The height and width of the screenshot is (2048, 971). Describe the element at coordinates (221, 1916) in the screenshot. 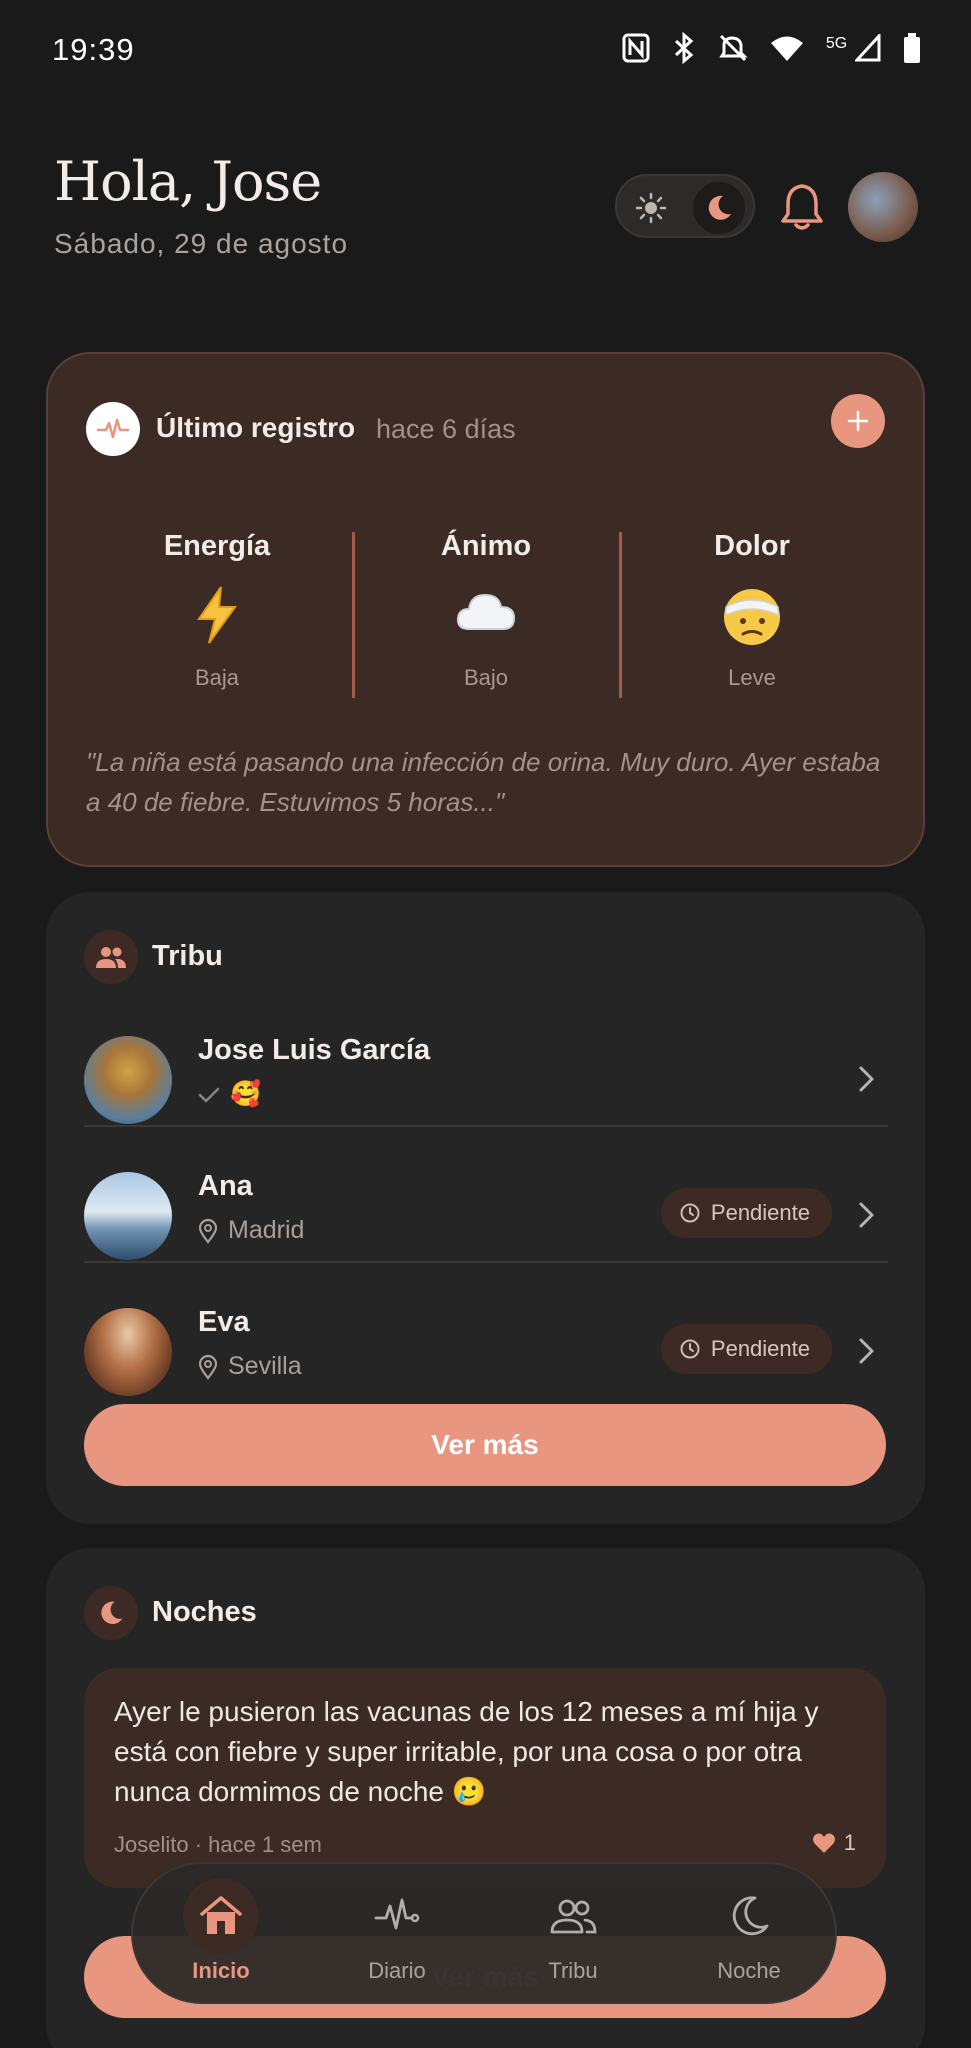

I see `home-icon` at that location.